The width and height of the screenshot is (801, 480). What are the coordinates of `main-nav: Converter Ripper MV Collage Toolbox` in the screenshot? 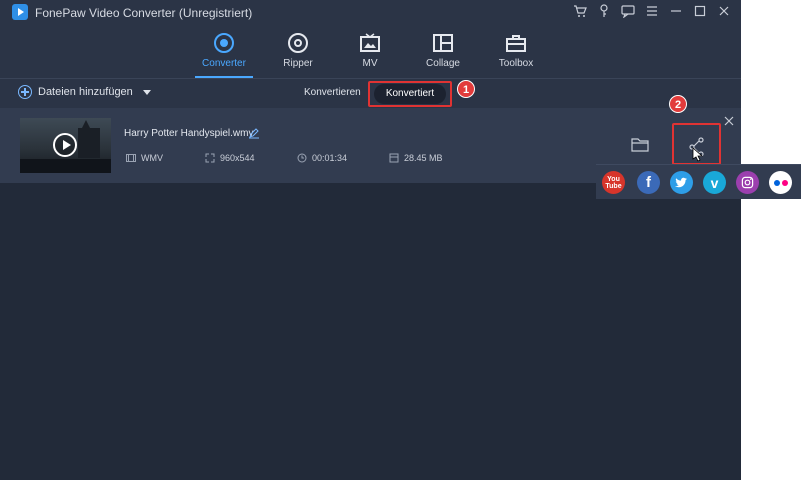 It's located at (370, 52).